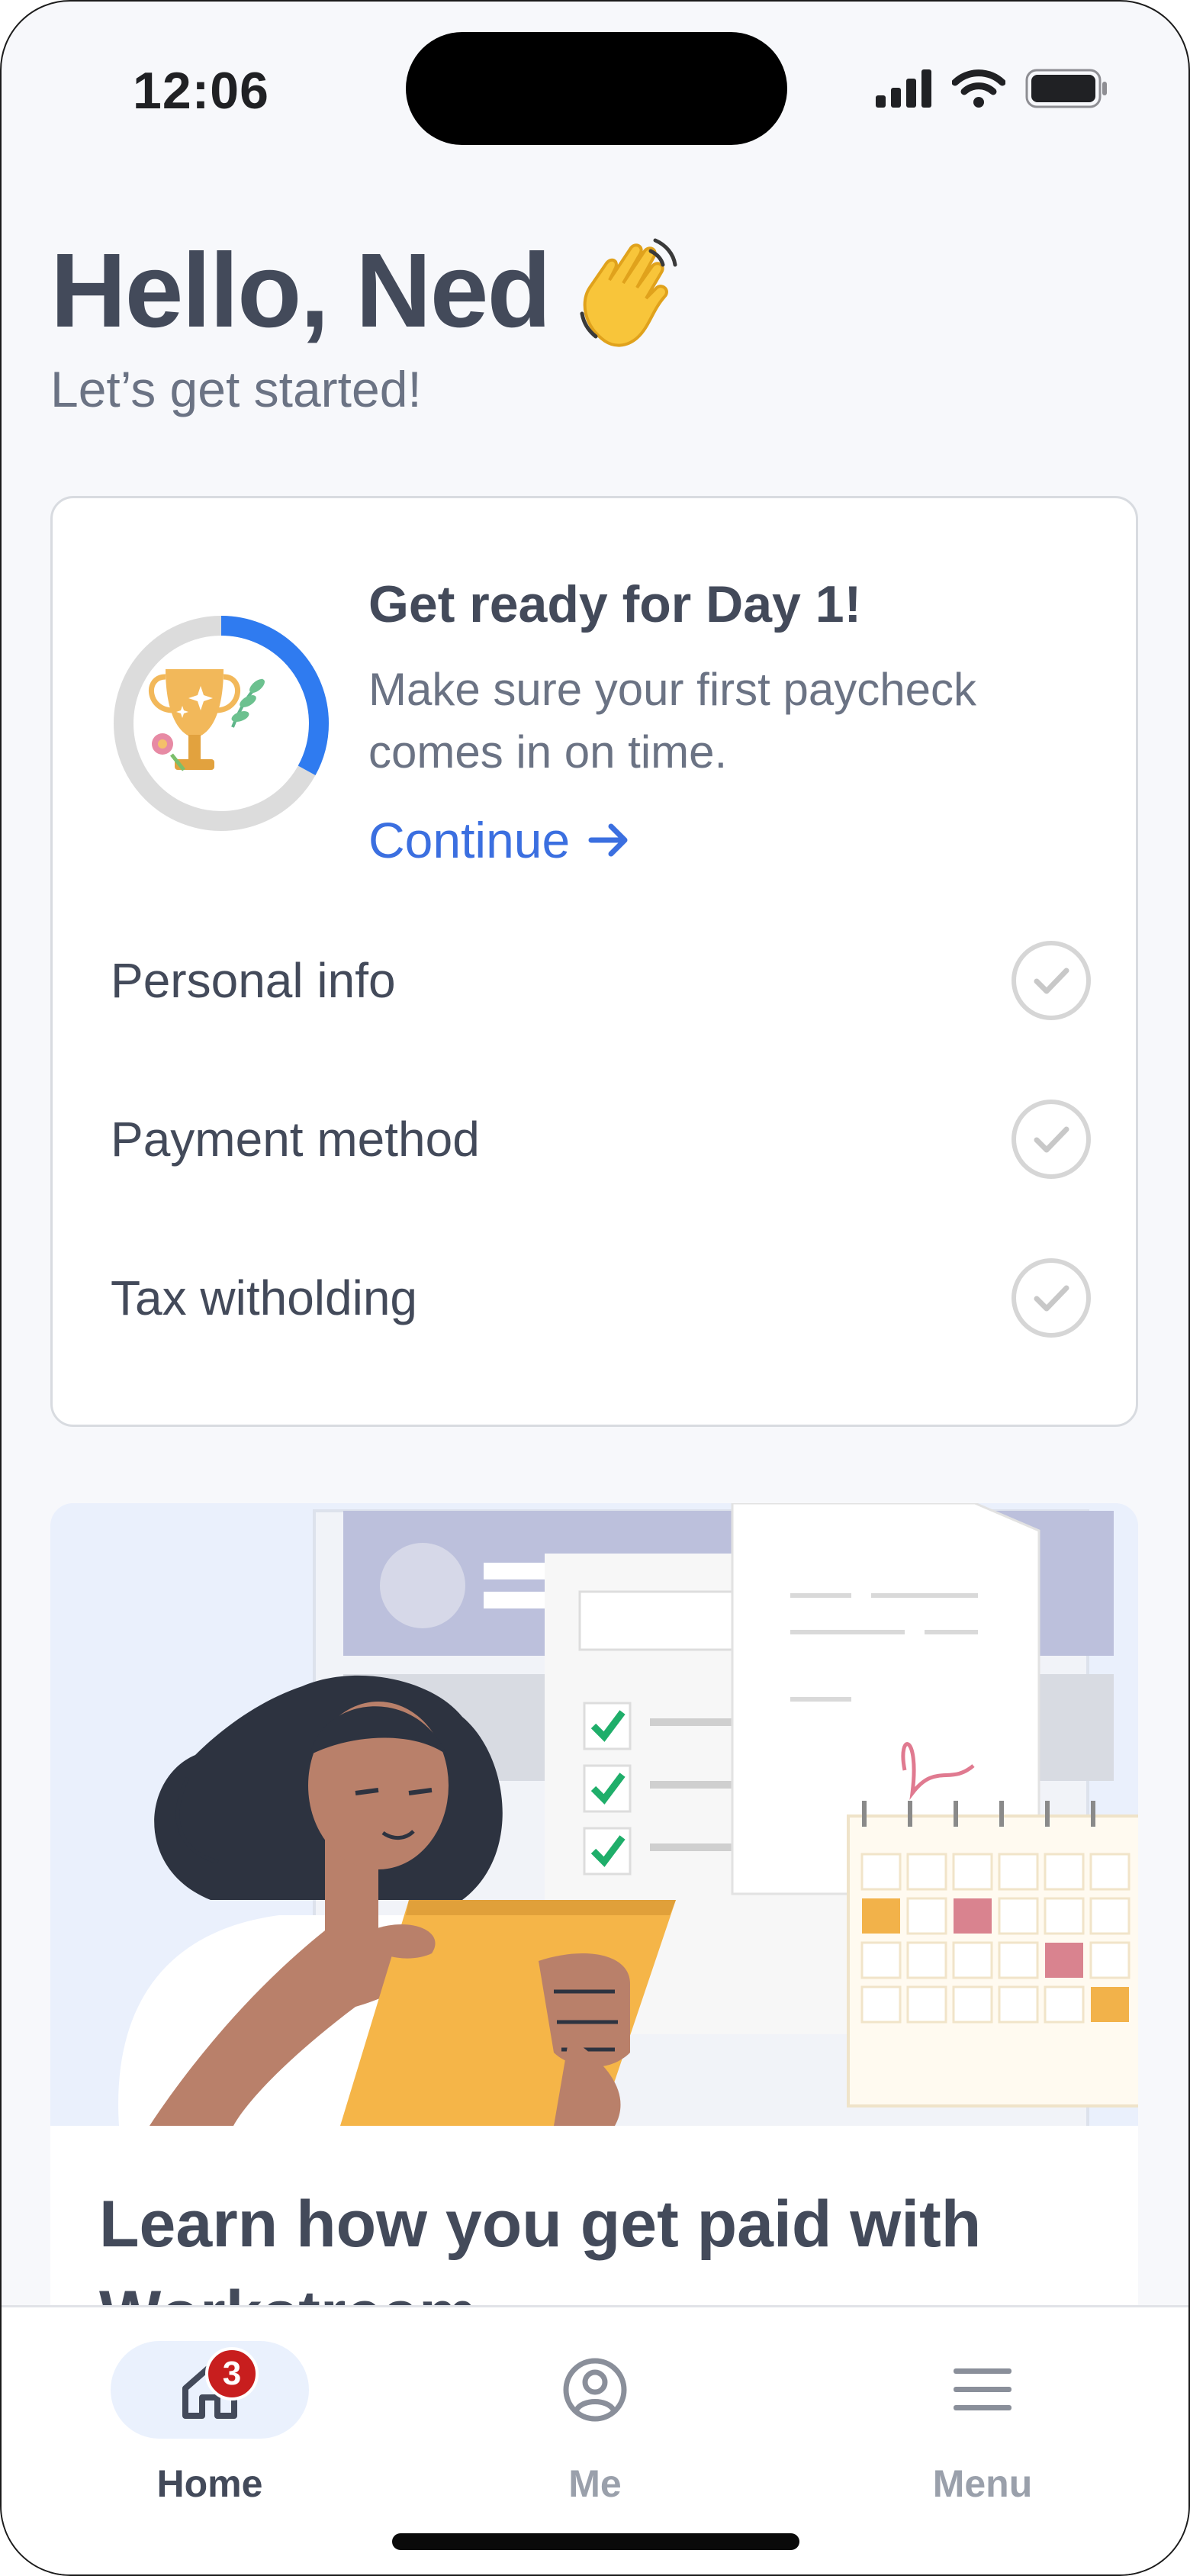 The height and width of the screenshot is (2576, 1190). What do you see at coordinates (236, 389) in the screenshot?
I see `greeting-subtitle: Let’s get started!` at bounding box center [236, 389].